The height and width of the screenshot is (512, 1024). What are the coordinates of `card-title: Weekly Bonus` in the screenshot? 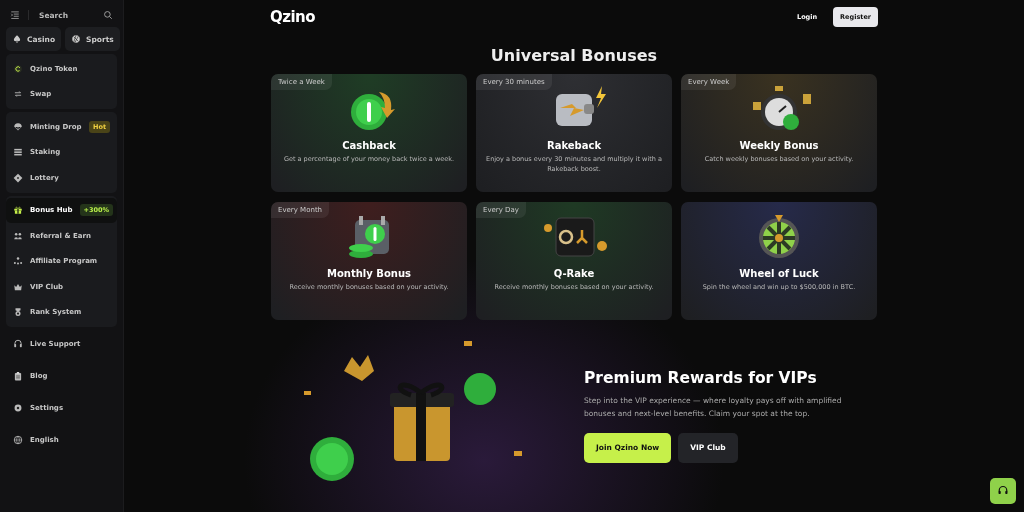 It's located at (779, 145).